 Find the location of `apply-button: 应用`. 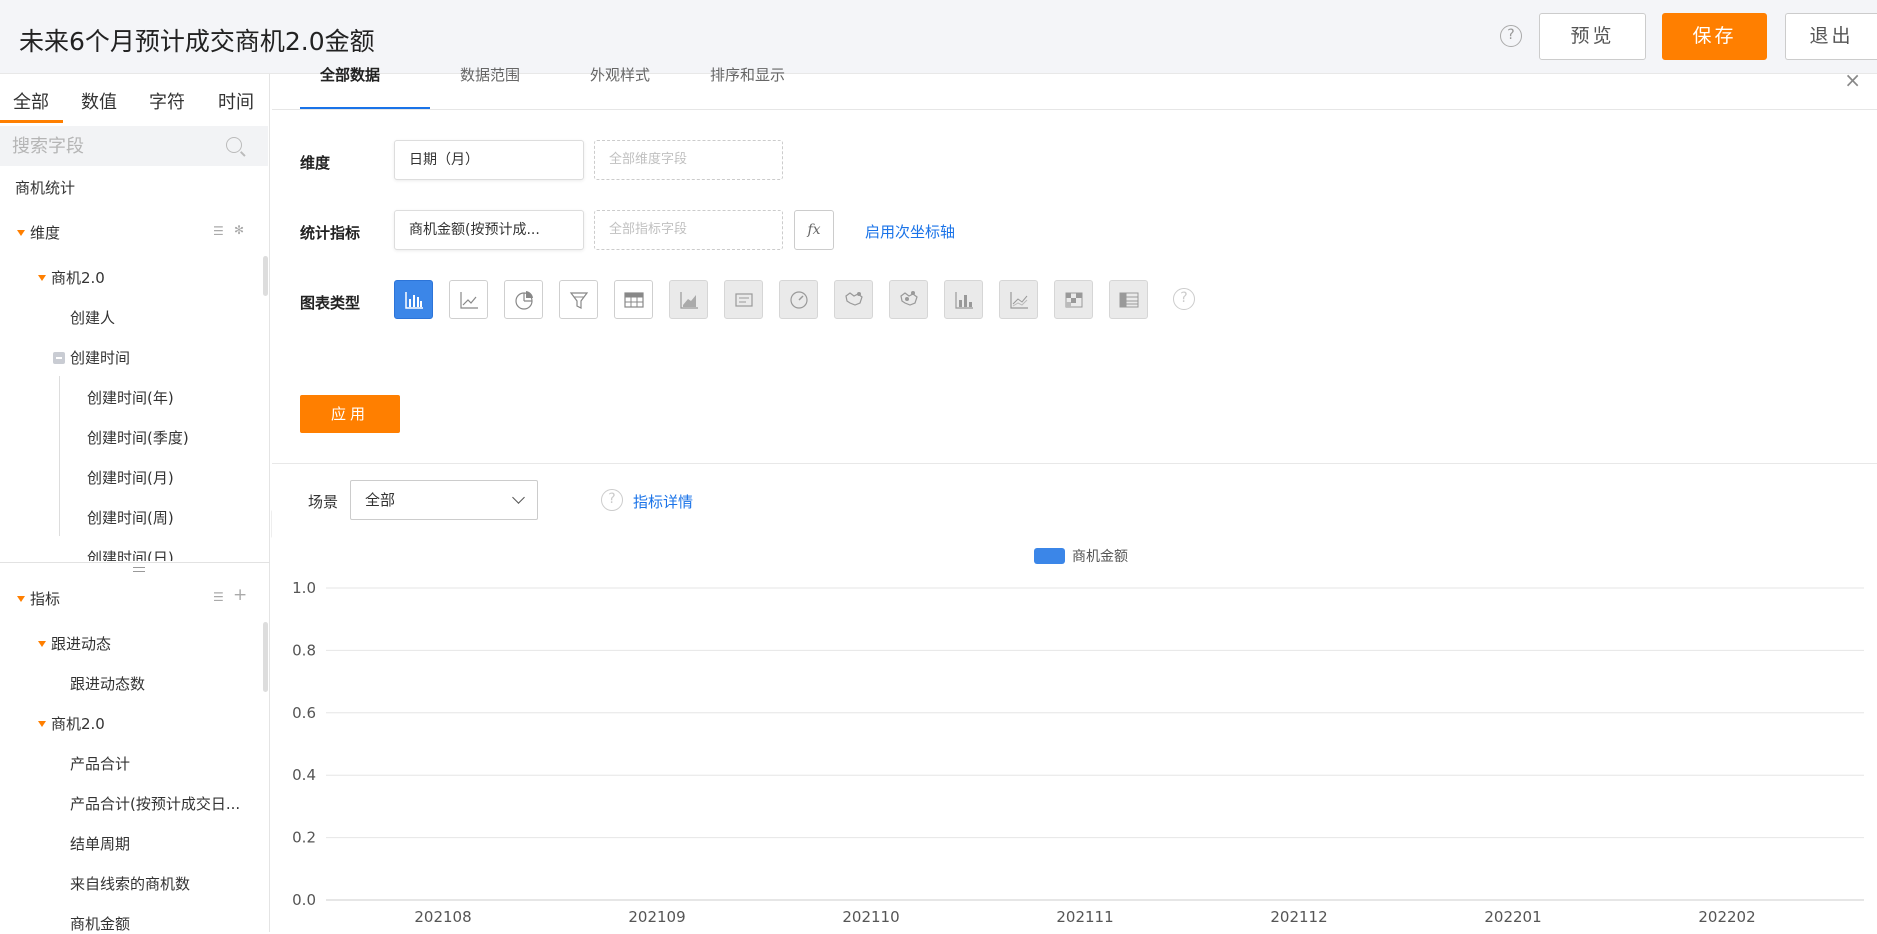

apply-button: 应用 is located at coordinates (350, 414).